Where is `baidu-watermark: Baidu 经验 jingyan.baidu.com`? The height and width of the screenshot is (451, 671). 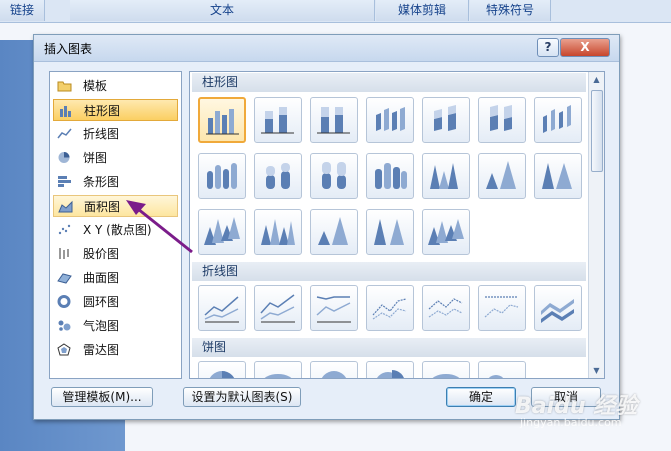 baidu-watermark: Baidu 经验 jingyan.baidu.com is located at coordinates (590, 418).